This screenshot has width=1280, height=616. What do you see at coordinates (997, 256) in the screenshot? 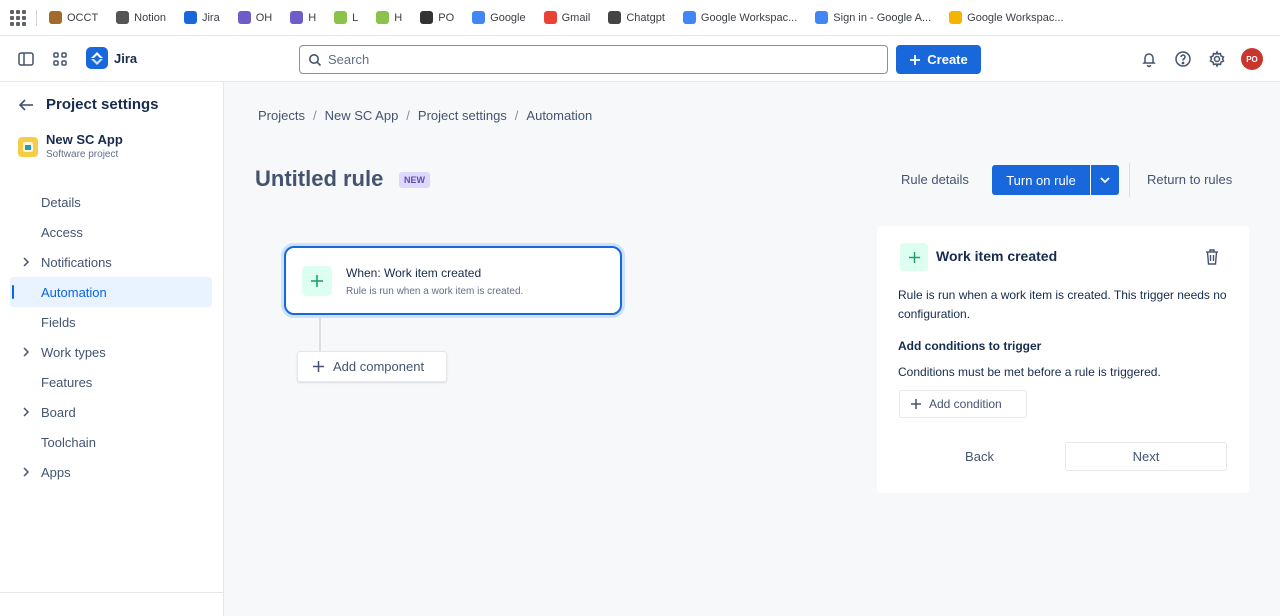
I see `panel-title: Work item created` at bounding box center [997, 256].